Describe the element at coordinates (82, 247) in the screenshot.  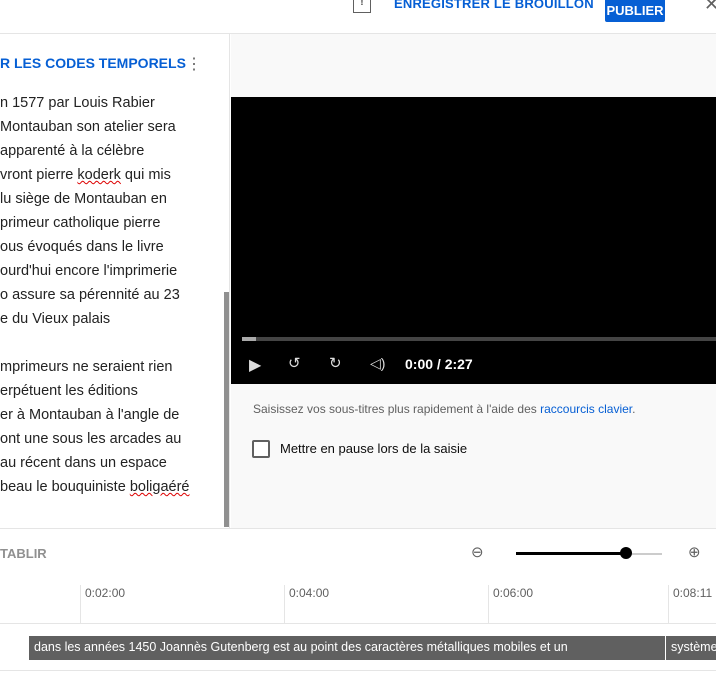
I see `subtitle-line: ous évoqués dans le livre` at that location.